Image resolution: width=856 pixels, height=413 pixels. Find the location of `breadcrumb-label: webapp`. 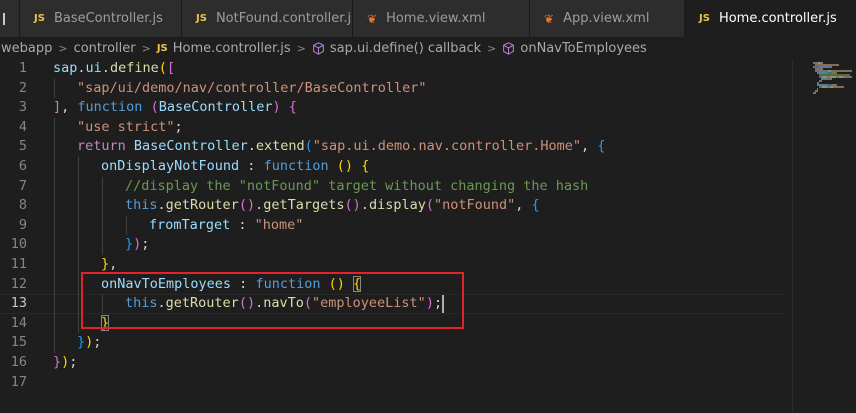

breadcrumb-label: webapp is located at coordinates (27, 48).